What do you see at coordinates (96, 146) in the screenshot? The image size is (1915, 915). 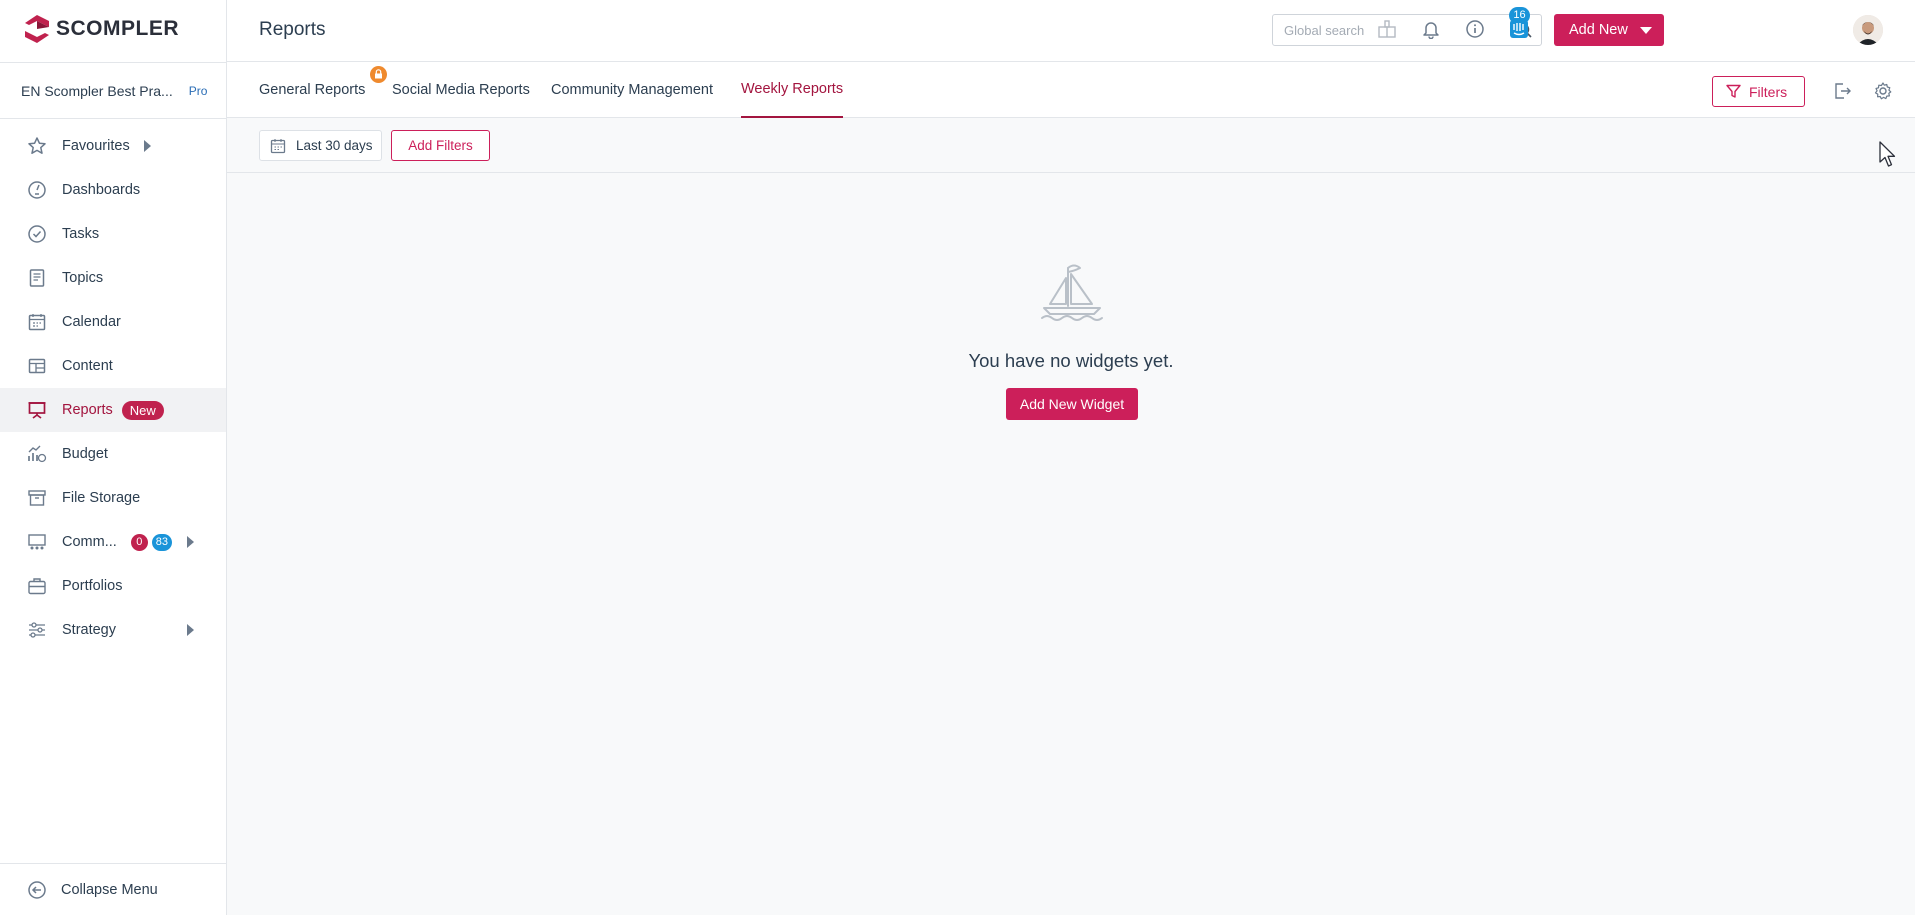 I see `sidebar-item-label: Favourites` at bounding box center [96, 146].